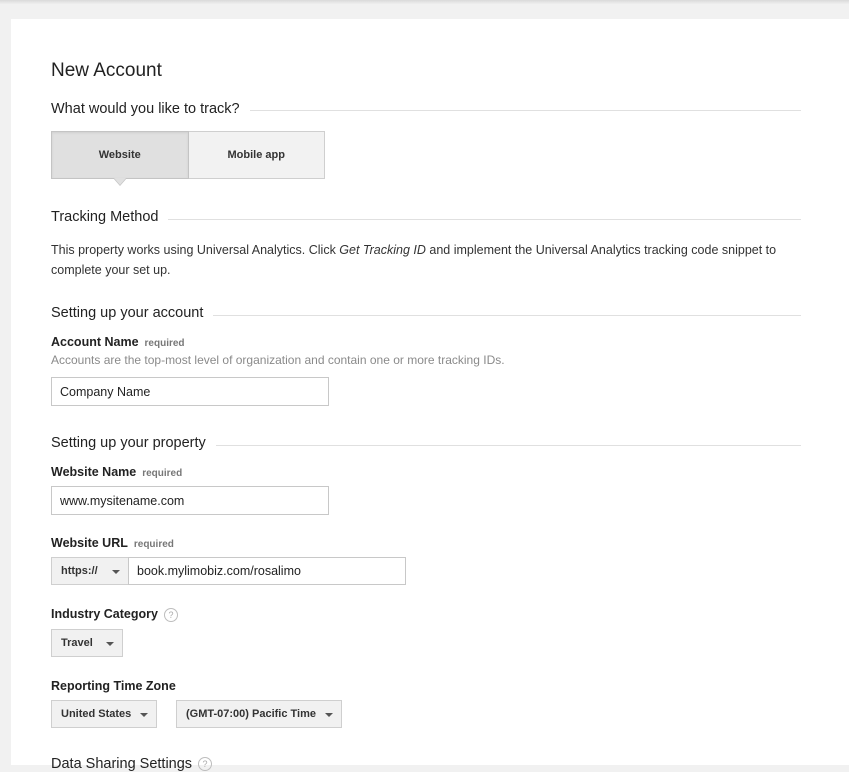  Describe the element at coordinates (132, 313) in the screenshot. I see `section-heading-account: Setting up your account` at that location.